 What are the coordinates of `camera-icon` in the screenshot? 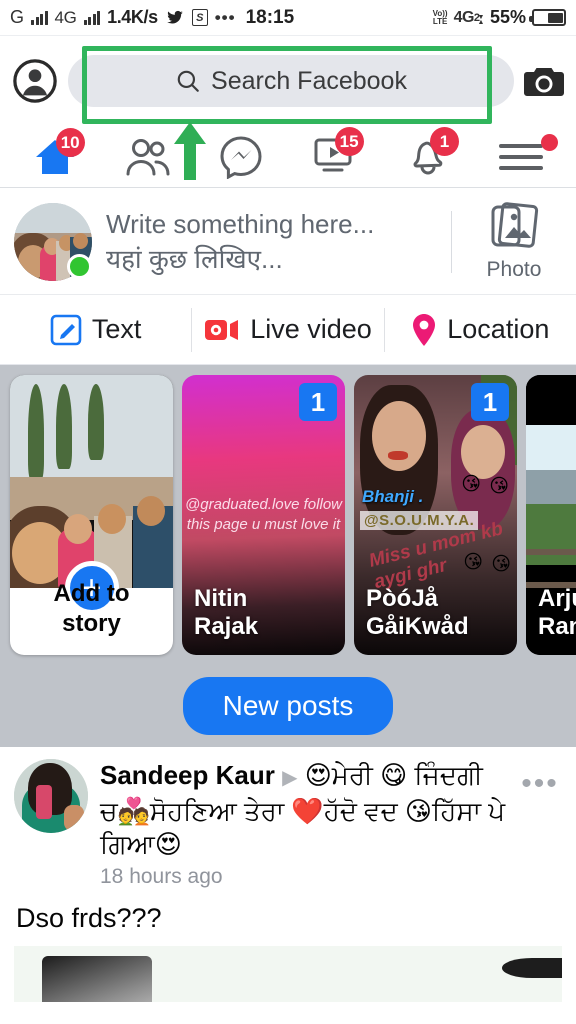 It's located at (544, 81).